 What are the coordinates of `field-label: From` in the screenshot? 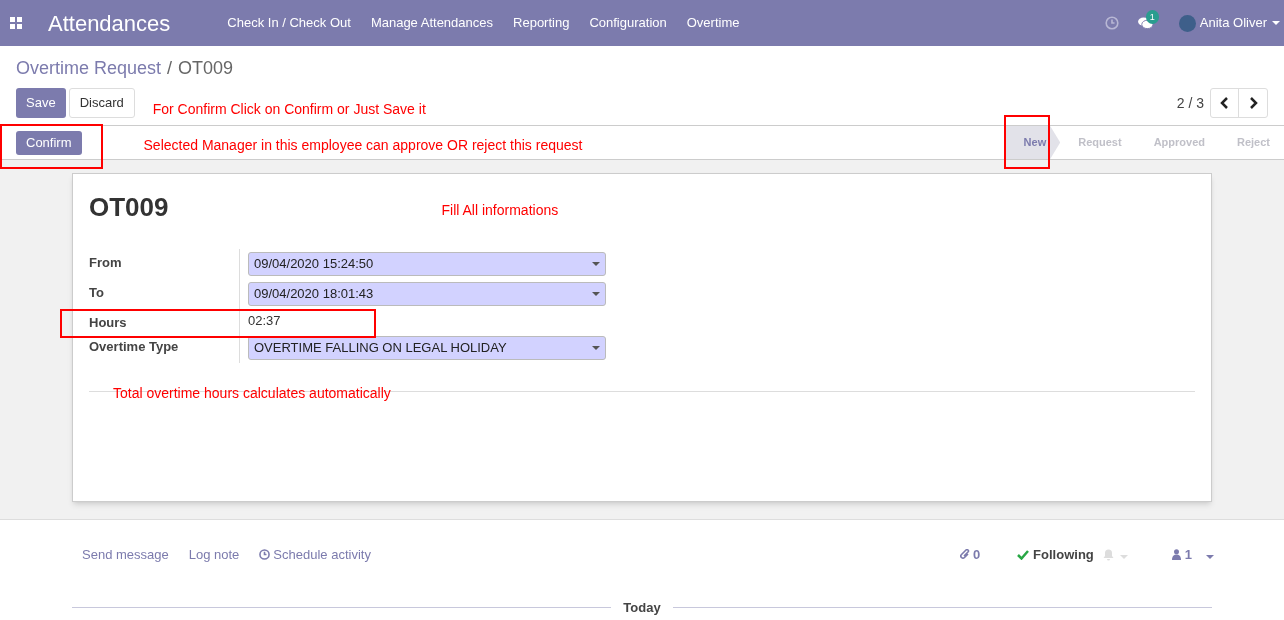 It's located at (105, 263).